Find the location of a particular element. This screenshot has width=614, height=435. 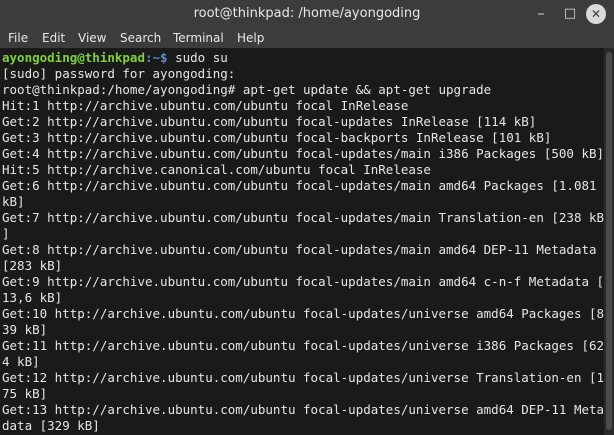

command-text: sudo su is located at coordinates (201, 57).